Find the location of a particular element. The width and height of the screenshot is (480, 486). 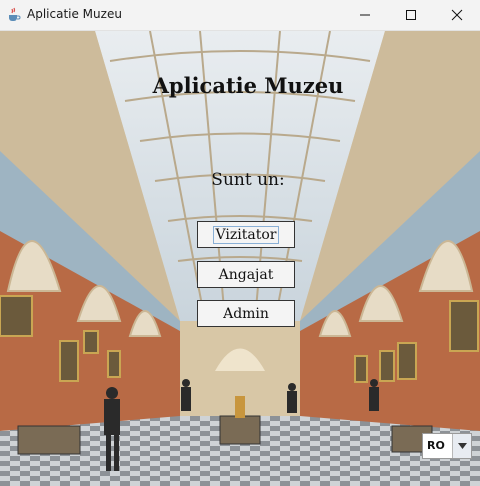

admin-button-label: Admin is located at coordinates (246, 313).